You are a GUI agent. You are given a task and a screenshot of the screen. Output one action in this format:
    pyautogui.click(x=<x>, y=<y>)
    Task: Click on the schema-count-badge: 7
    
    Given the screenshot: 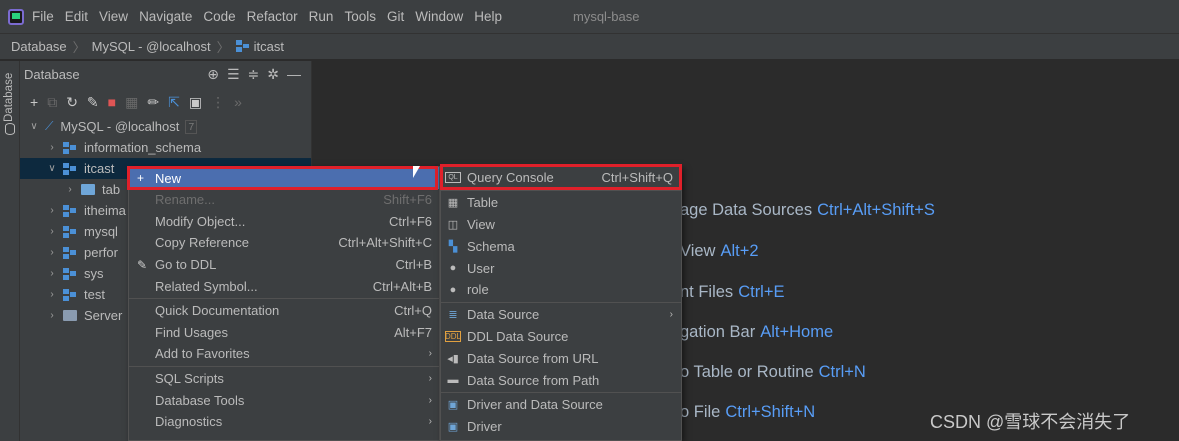 What is the action you would take?
    pyautogui.click(x=191, y=126)
    